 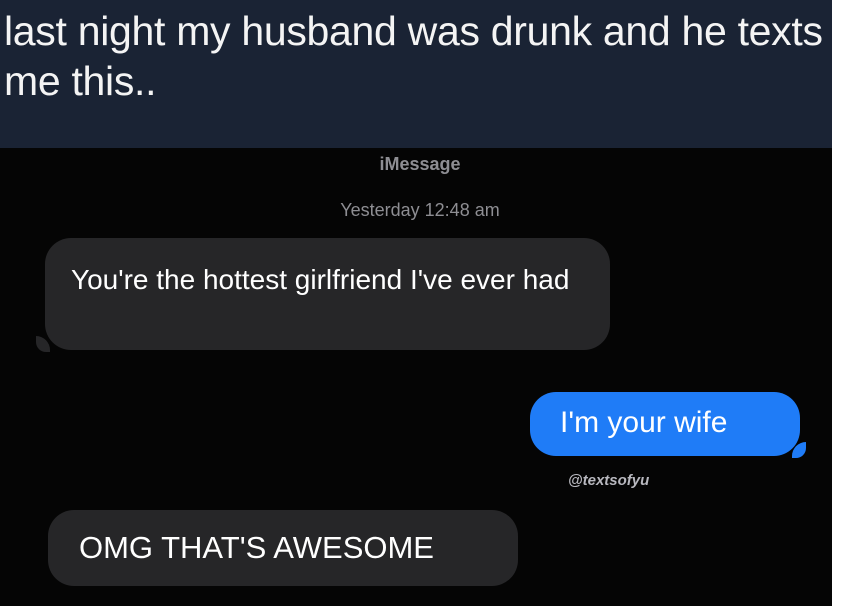 I want to click on watermark: @textsofyu, so click(x=609, y=480).